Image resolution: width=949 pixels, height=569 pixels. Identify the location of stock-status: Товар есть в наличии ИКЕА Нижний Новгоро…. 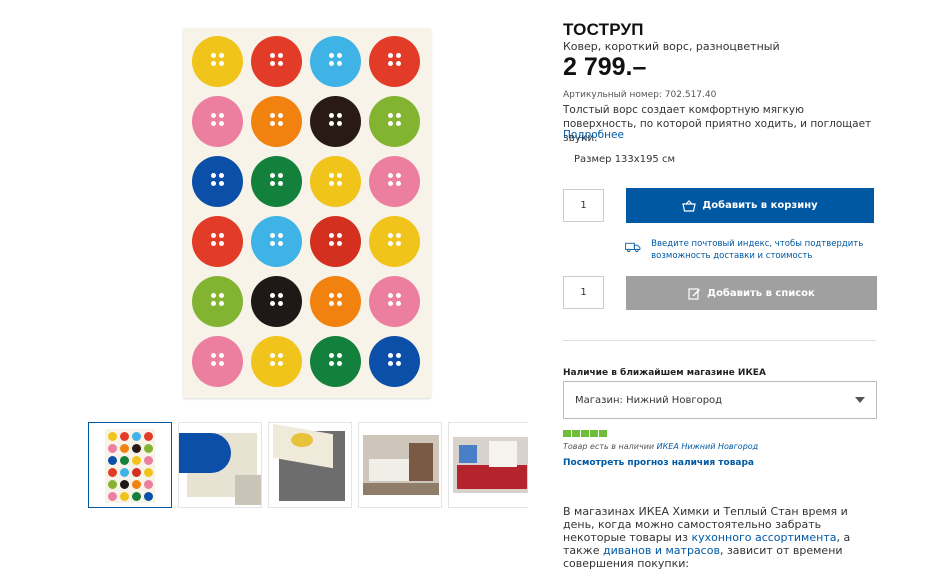
(660, 446).